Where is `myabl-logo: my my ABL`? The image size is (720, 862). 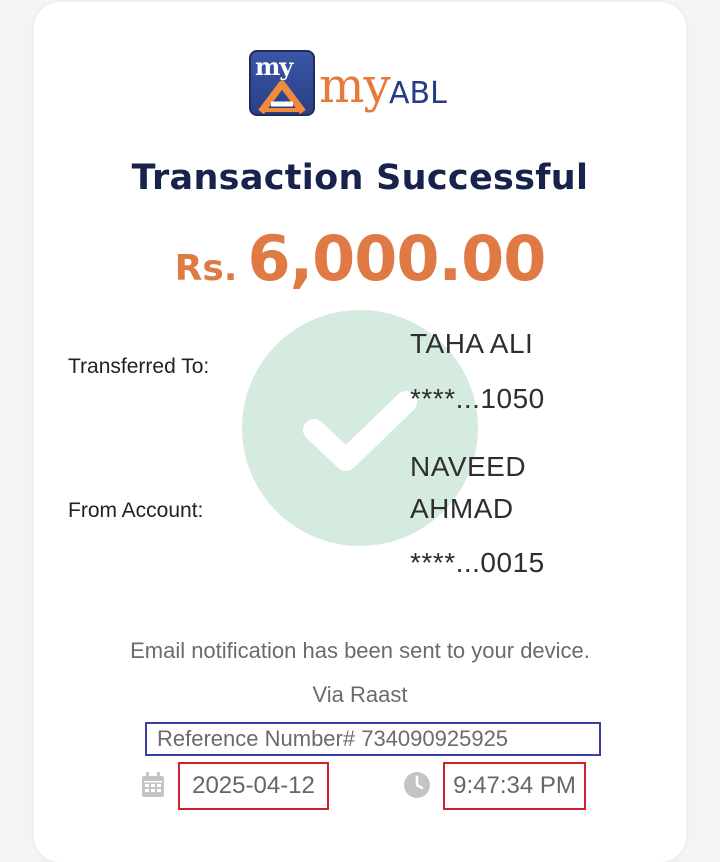
myabl-logo: my my ABL is located at coordinates (364, 87).